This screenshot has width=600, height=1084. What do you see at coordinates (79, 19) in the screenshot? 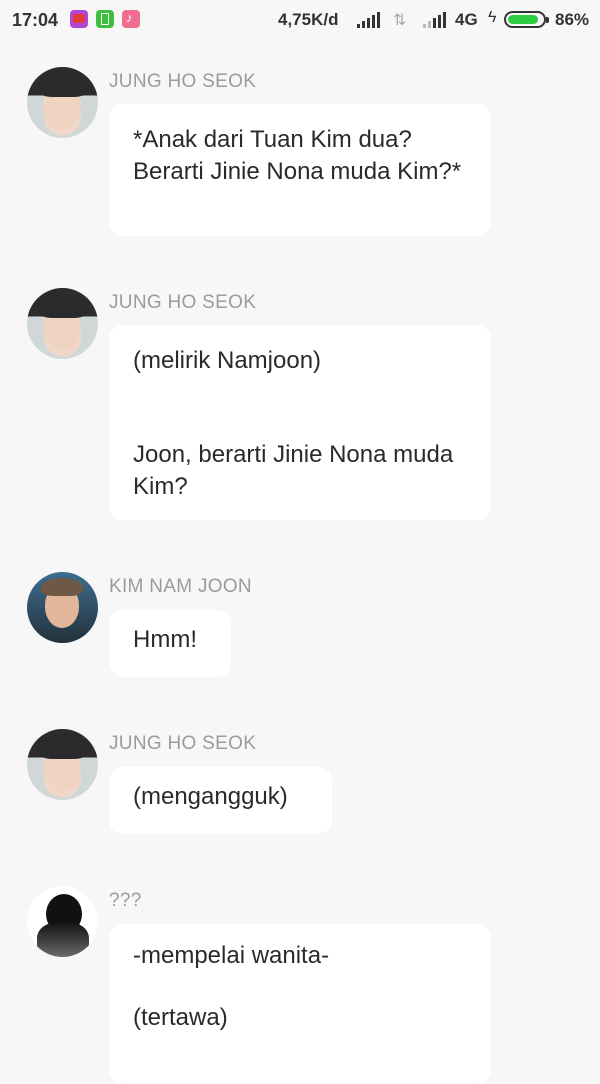
I see `youtube-icon` at bounding box center [79, 19].